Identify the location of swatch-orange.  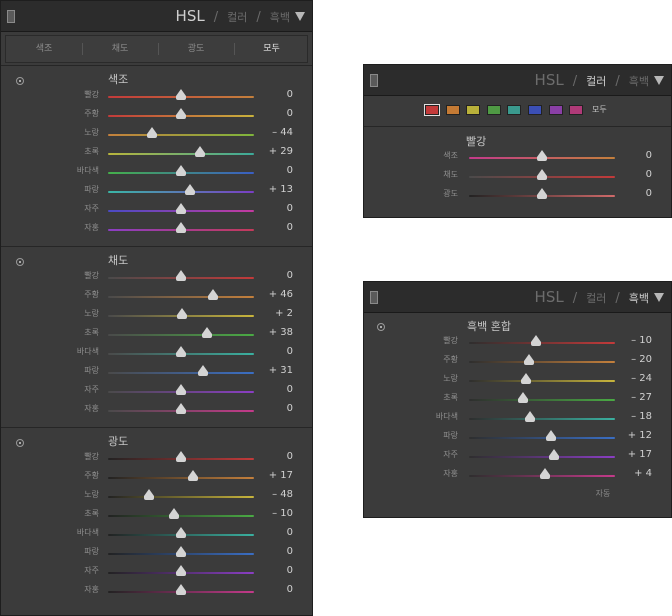
(452, 110).